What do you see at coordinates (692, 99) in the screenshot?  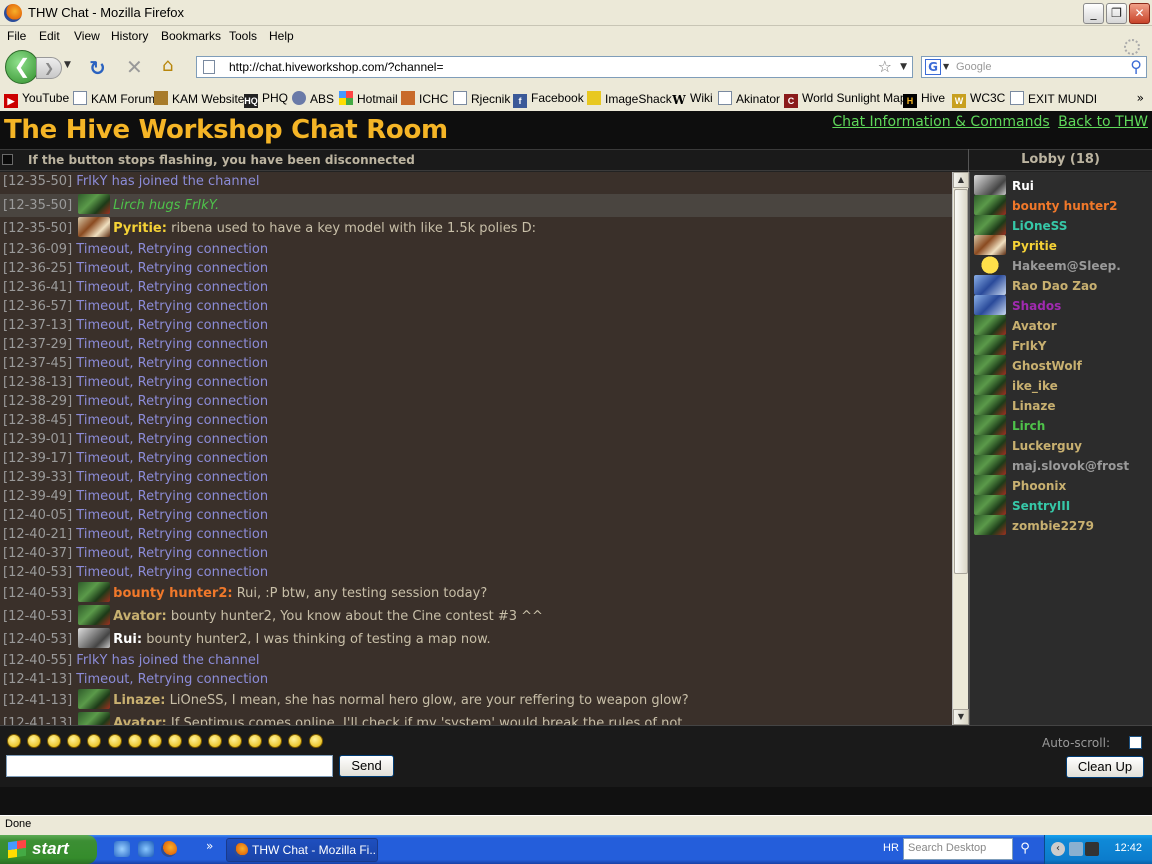 I see `bookmark-wiki: W Wiki` at bounding box center [692, 99].